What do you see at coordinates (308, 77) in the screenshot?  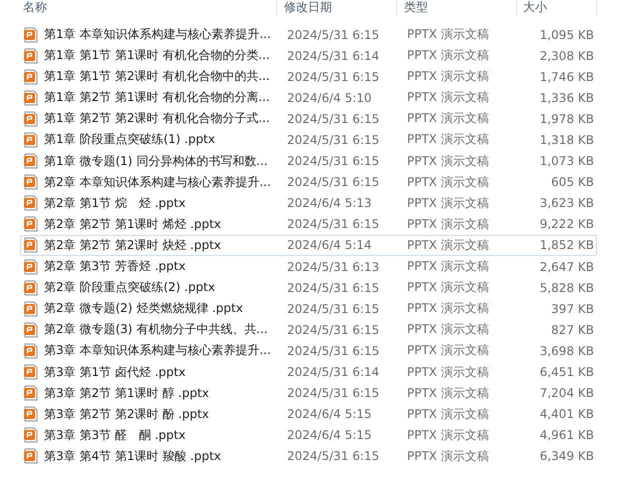 I see `file-row: 第1章 第1节 第2课时 有机化合物中的共... 2024/5/31 6:15 PPTX 演示文稿 1,746 KB` at bounding box center [308, 77].